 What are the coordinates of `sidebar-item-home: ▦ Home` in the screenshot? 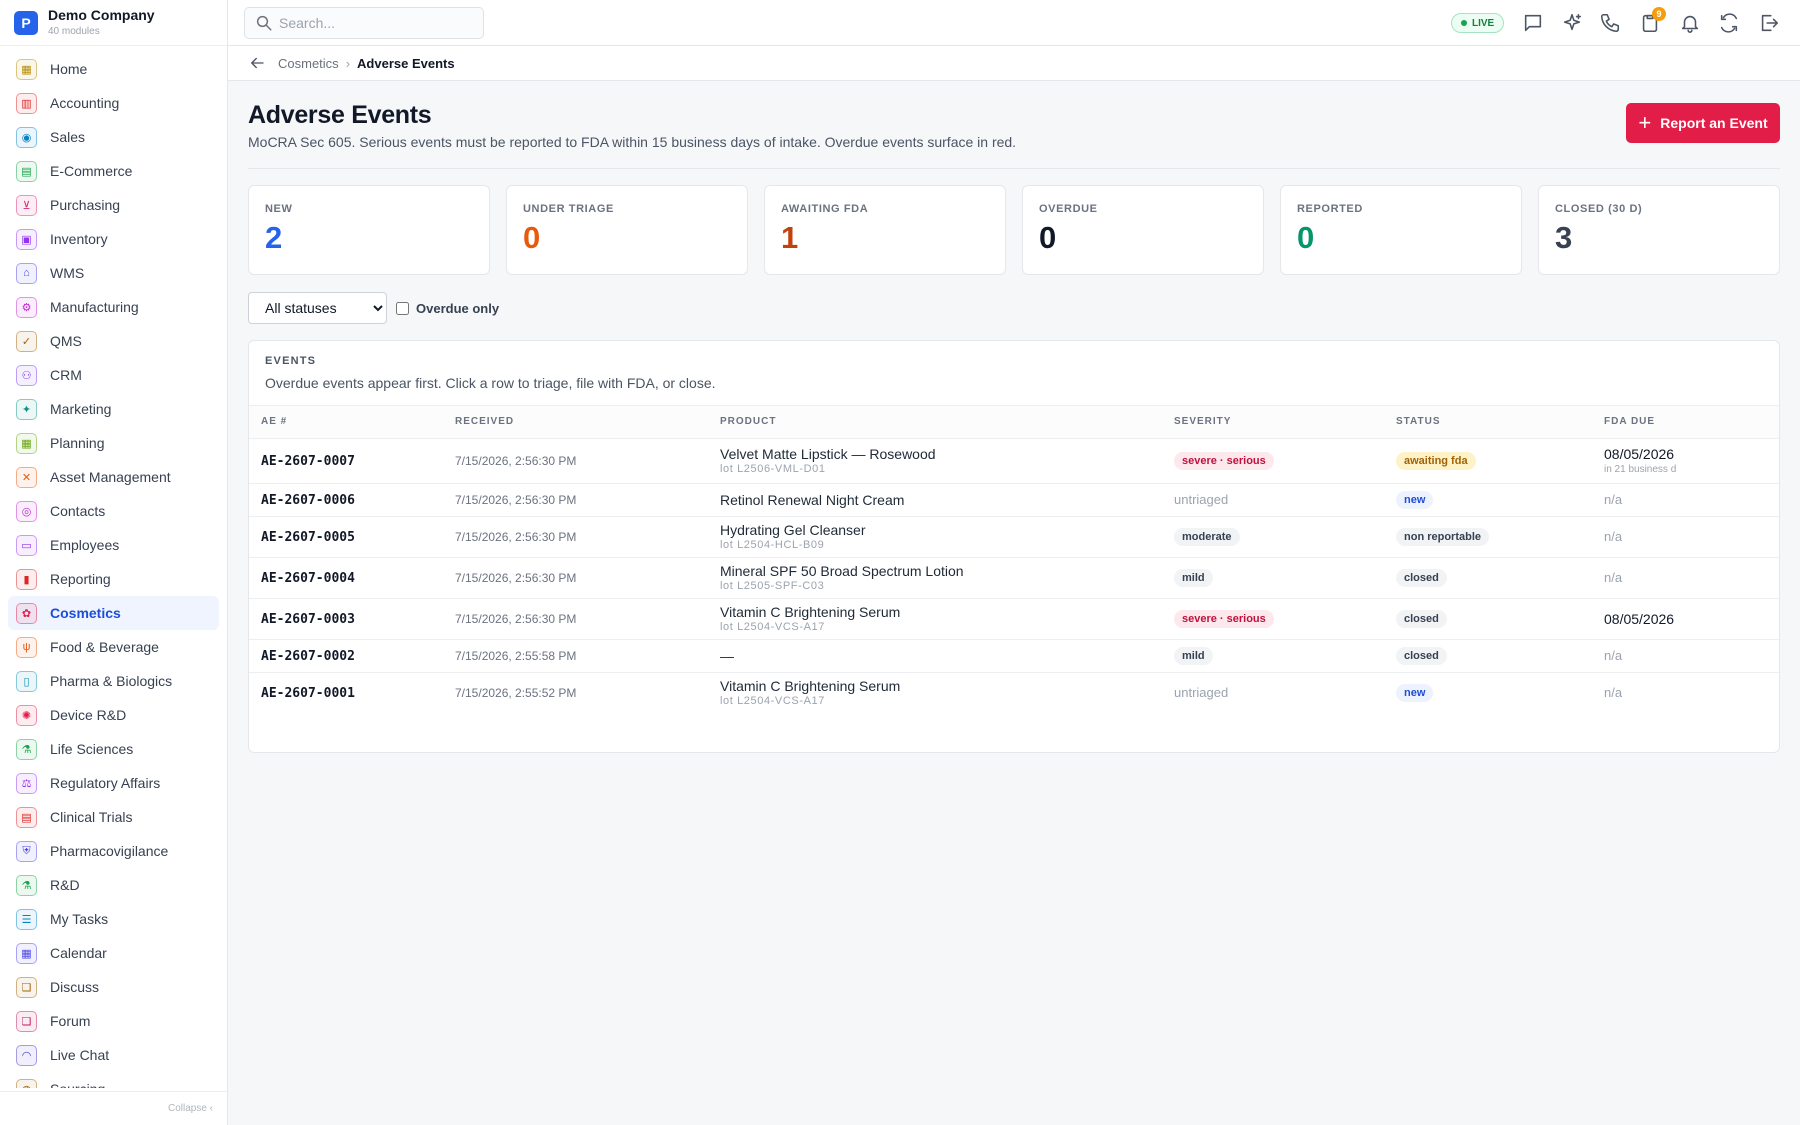 It's located at (113, 69).